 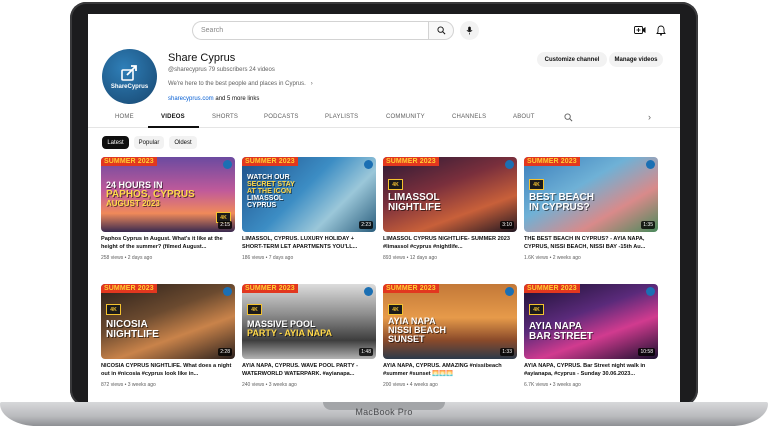 I want to click on view-count: 258 views, so click(x=112, y=258).